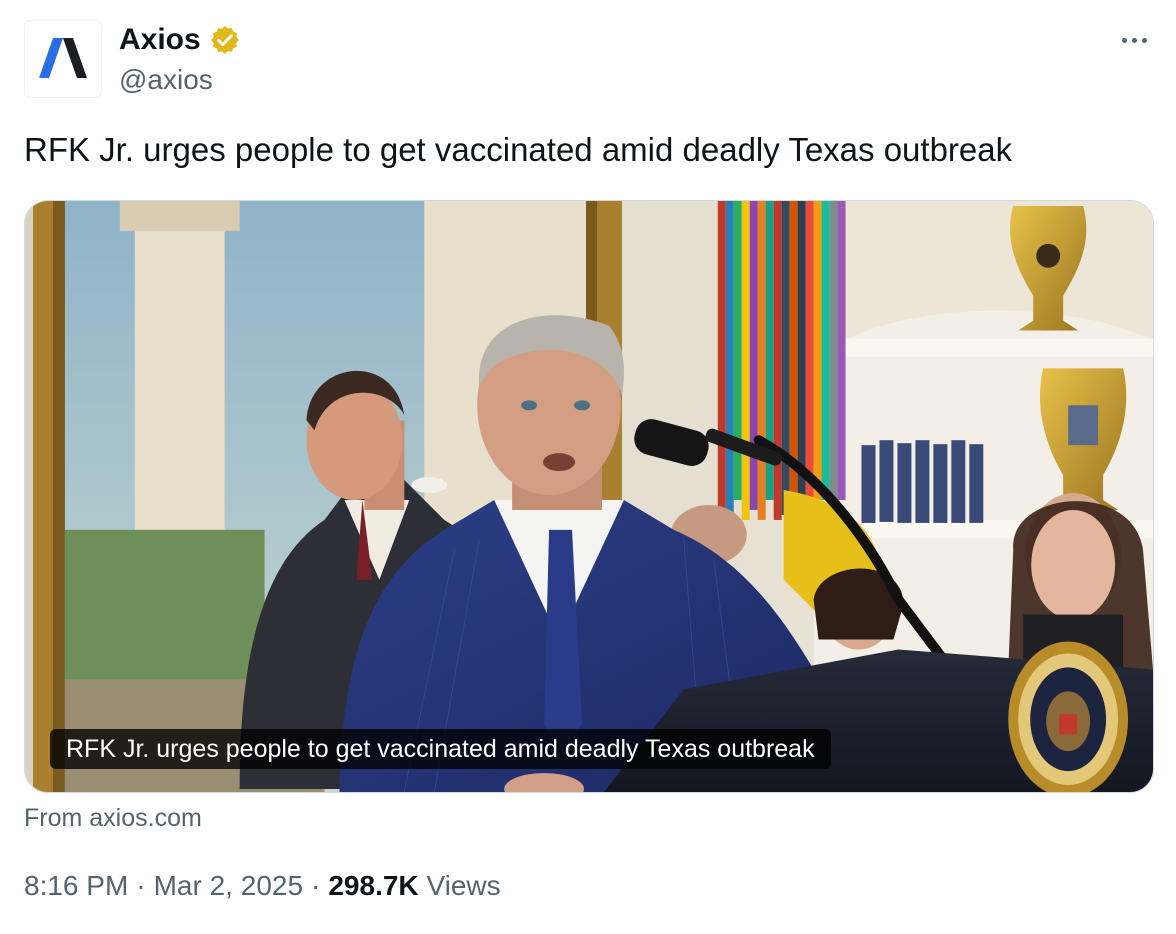  I want to click on tweet-meta: 8:16 PM · Mar 2, 2025 · 298.7K Views, so click(262, 886).